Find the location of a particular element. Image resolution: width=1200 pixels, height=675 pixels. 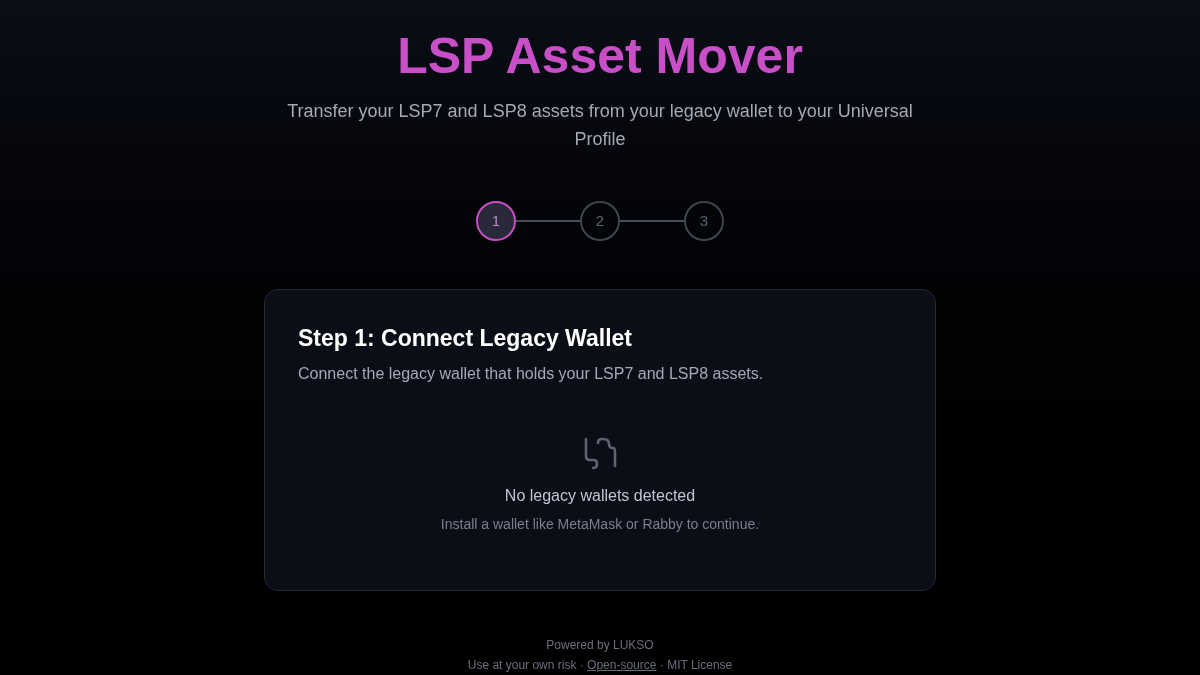

empty-state-hint: Install a wallet like MetaMask or Rabby to continue. is located at coordinates (600, 524).